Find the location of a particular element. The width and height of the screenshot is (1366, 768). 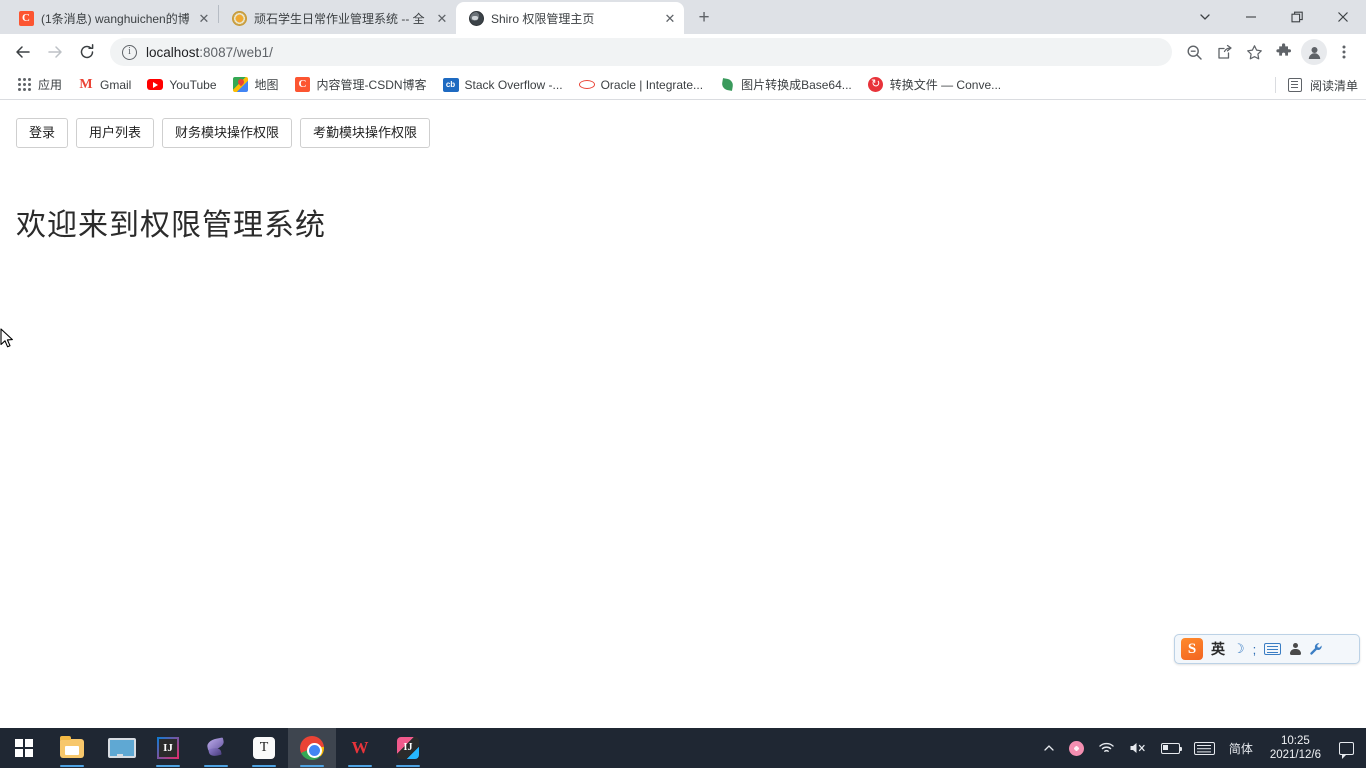

taskbar-google-chrome is located at coordinates (312, 748).